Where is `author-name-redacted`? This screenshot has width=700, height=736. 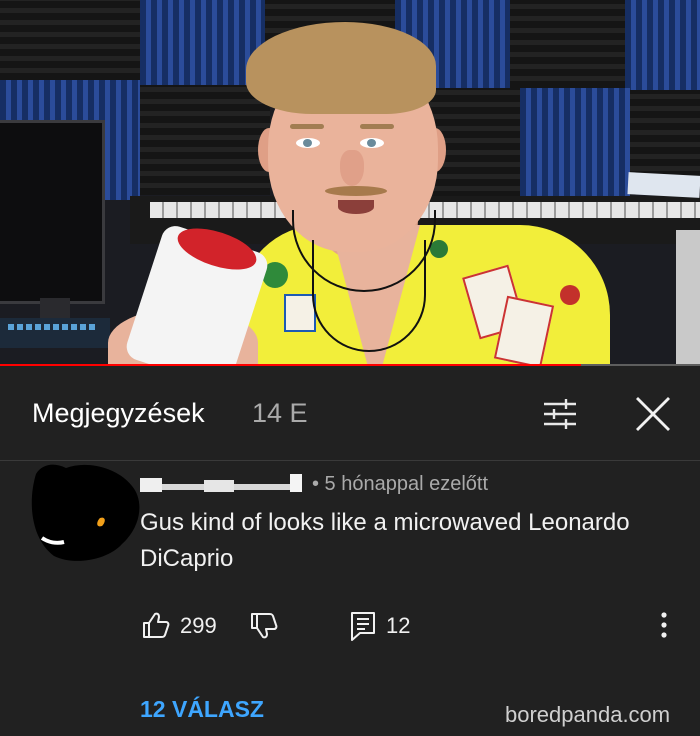
author-name-redacted is located at coordinates (223, 485).